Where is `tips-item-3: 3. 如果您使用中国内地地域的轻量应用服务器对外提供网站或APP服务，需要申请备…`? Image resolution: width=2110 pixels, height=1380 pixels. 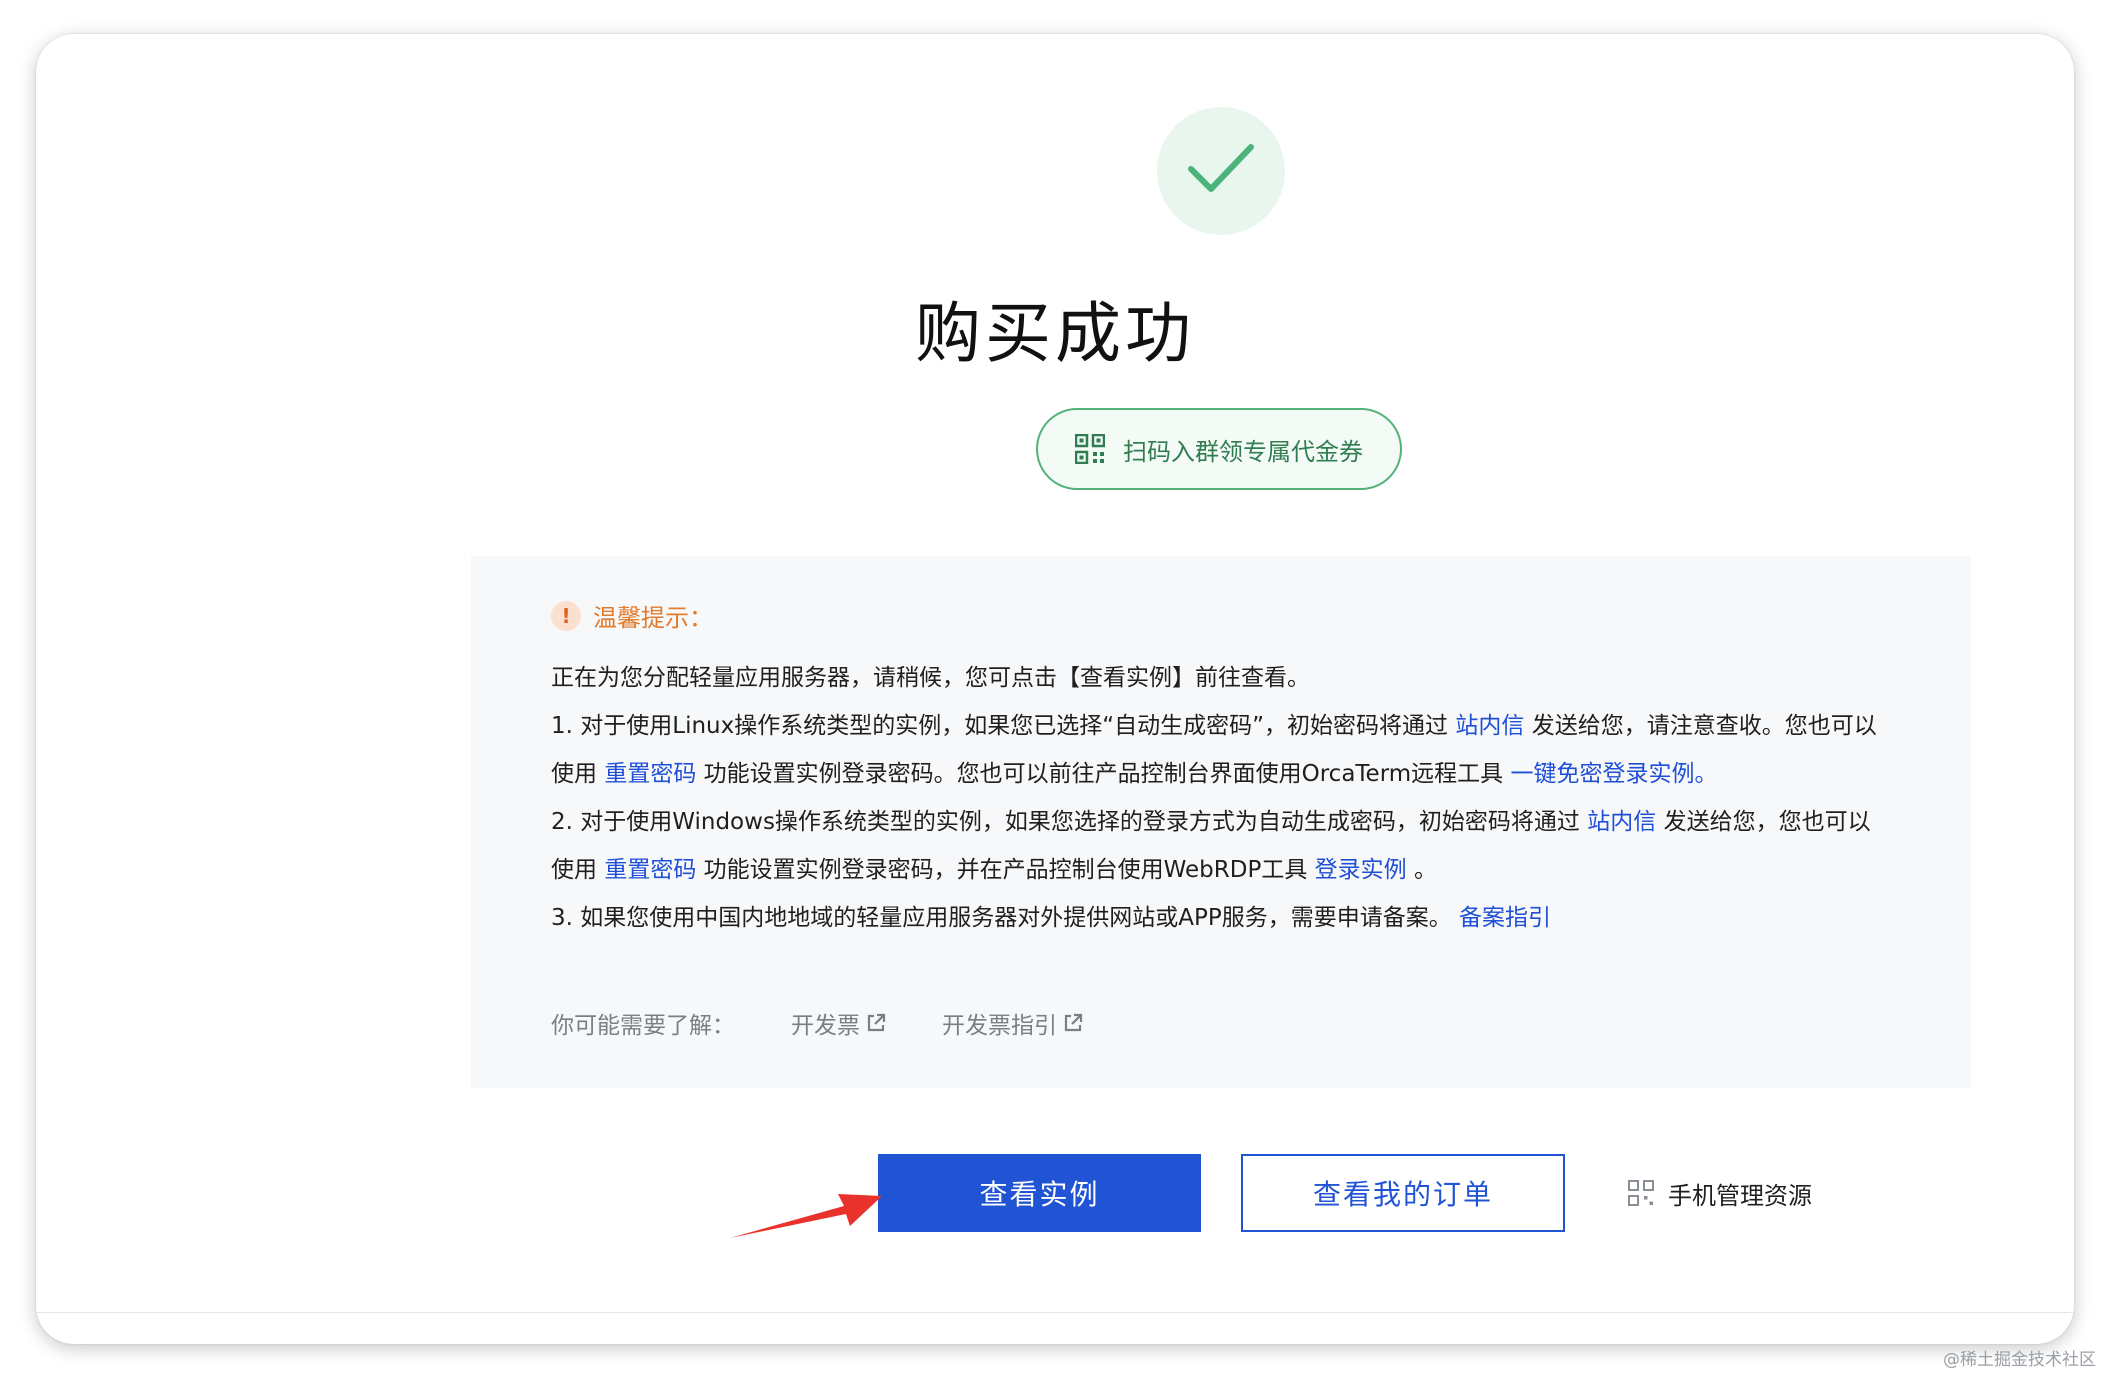
tips-item-3: 3. 如果您使用中国内地地域的轻量应用服务器对外提供网站或APP服务，需要申请备… is located at coordinates (1221, 918).